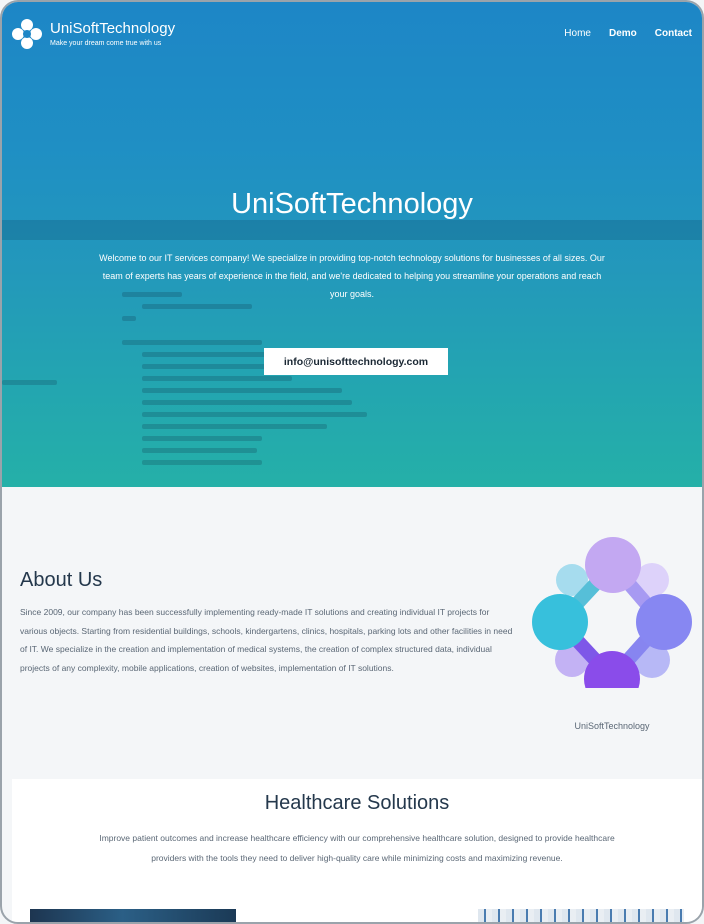 The height and width of the screenshot is (924, 704). What do you see at coordinates (357, 803) in the screenshot?
I see `healthcare-title: Healthcare Solutions` at bounding box center [357, 803].